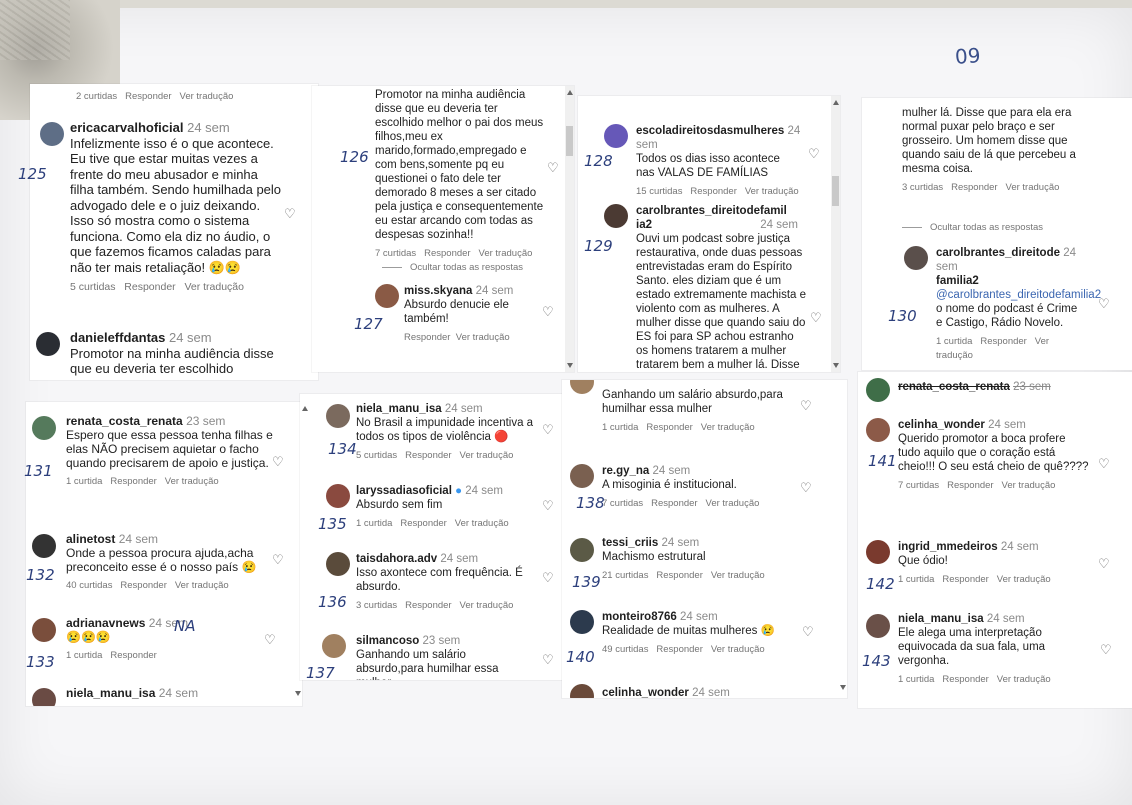  What do you see at coordinates (639, 617) in the screenshot?
I see `username: monteiro8766` at bounding box center [639, 617].